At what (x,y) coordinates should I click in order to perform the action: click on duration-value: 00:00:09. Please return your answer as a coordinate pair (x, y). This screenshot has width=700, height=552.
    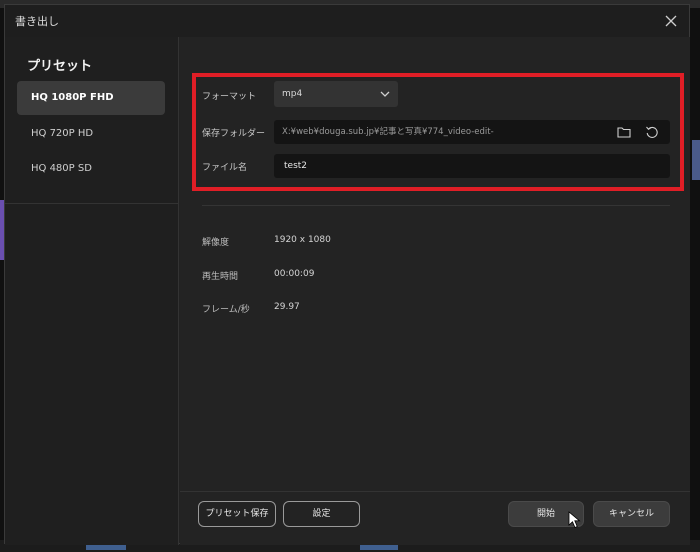
    Looking at the image, I should click on (294, 274).